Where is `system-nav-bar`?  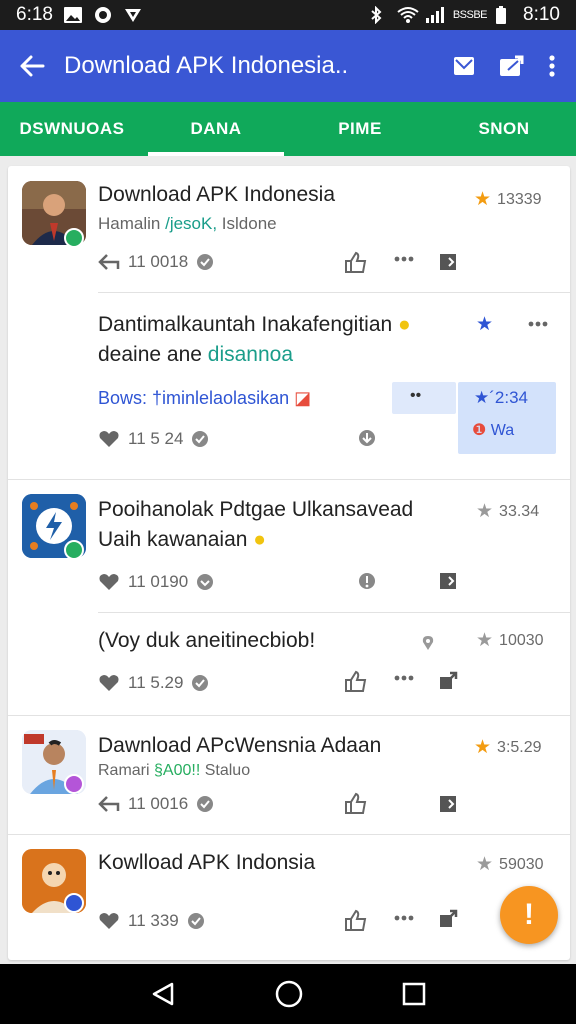 system-nav-bar is located at coordinates (288, 994).